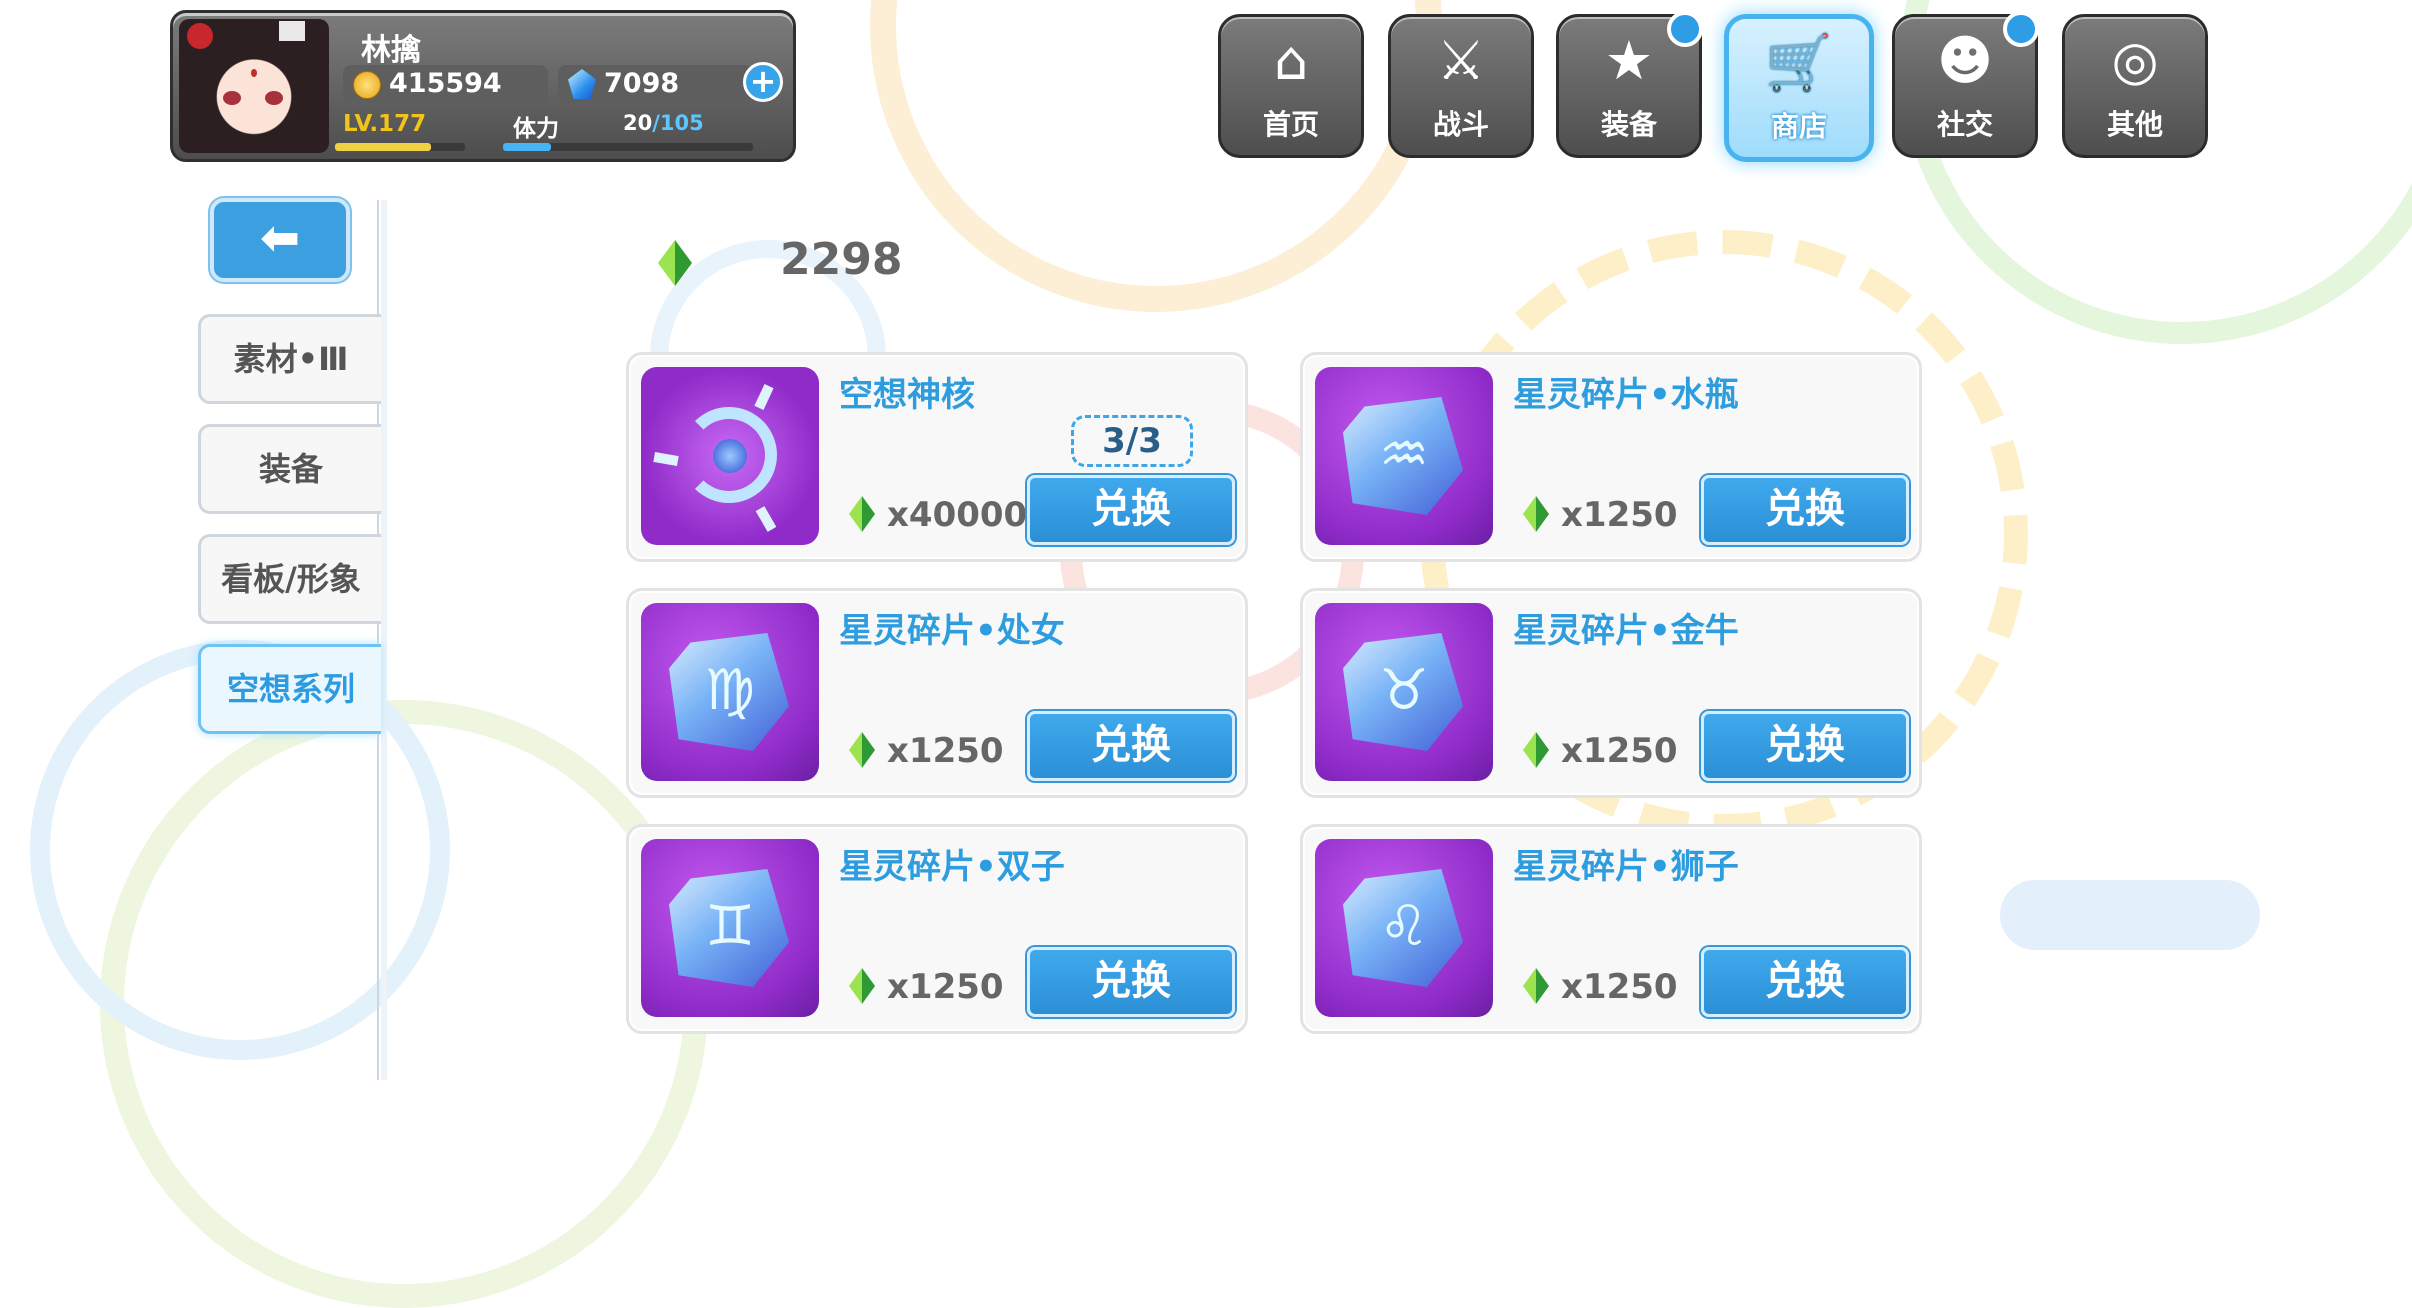  Describe the element at coordinates (937, 929) in the screenshot. I see `shop-item-card: ♊ 星灵碎片•双子 x1250 兑换` at that location.